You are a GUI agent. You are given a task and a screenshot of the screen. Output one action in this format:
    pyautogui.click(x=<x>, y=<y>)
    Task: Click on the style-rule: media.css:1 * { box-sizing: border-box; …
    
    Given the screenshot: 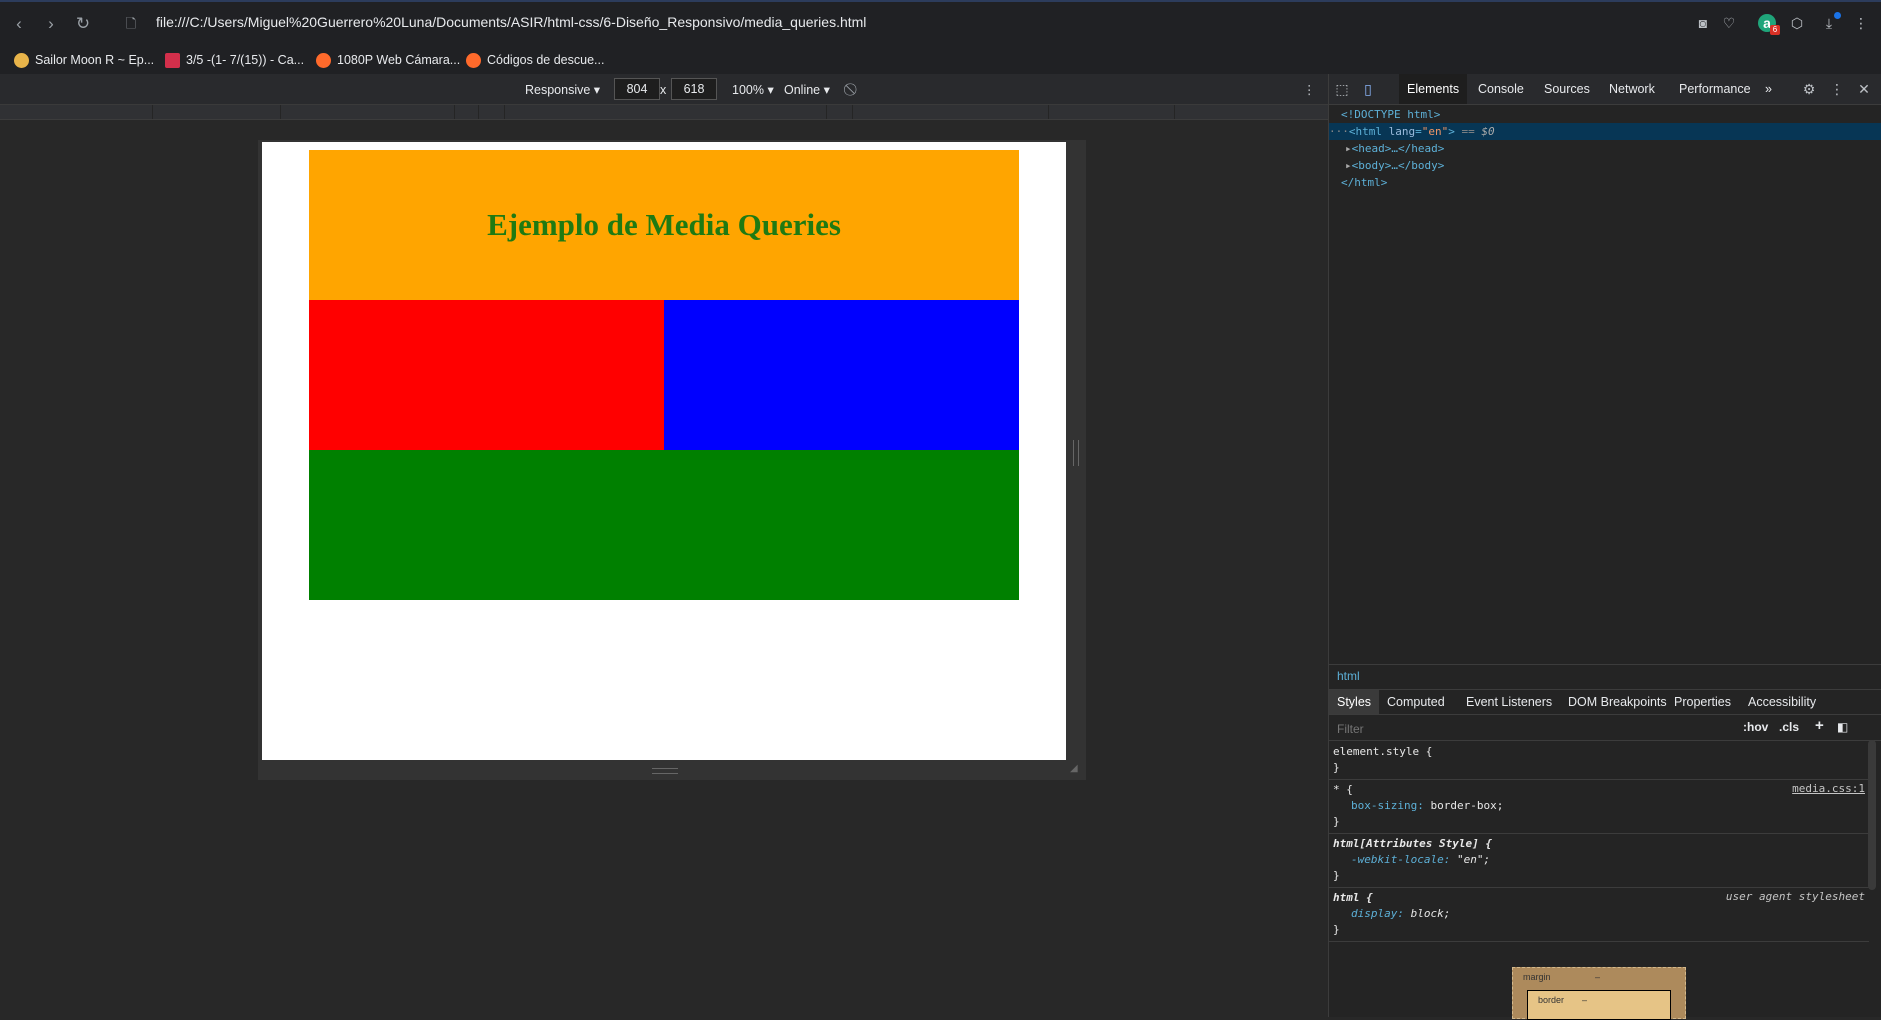 What is the action you would take?
    pyautogui.click(x=1599, y=807)
    